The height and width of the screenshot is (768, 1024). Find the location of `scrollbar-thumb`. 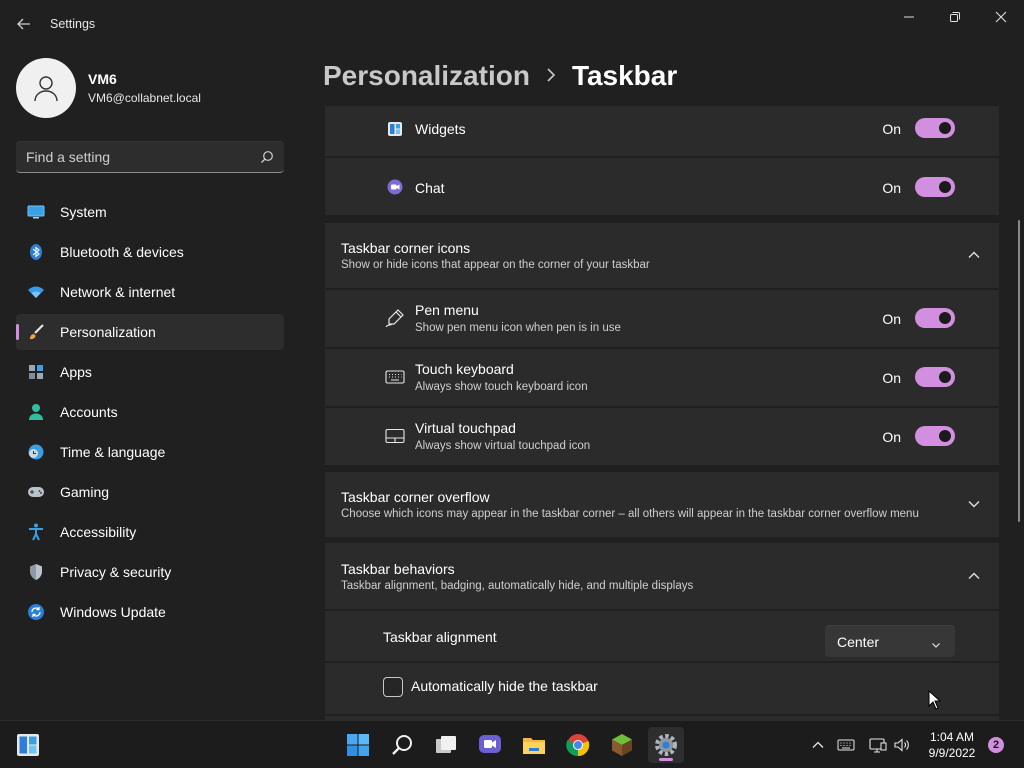

scrollbar-thumb is located at coordinates (1019, 371).